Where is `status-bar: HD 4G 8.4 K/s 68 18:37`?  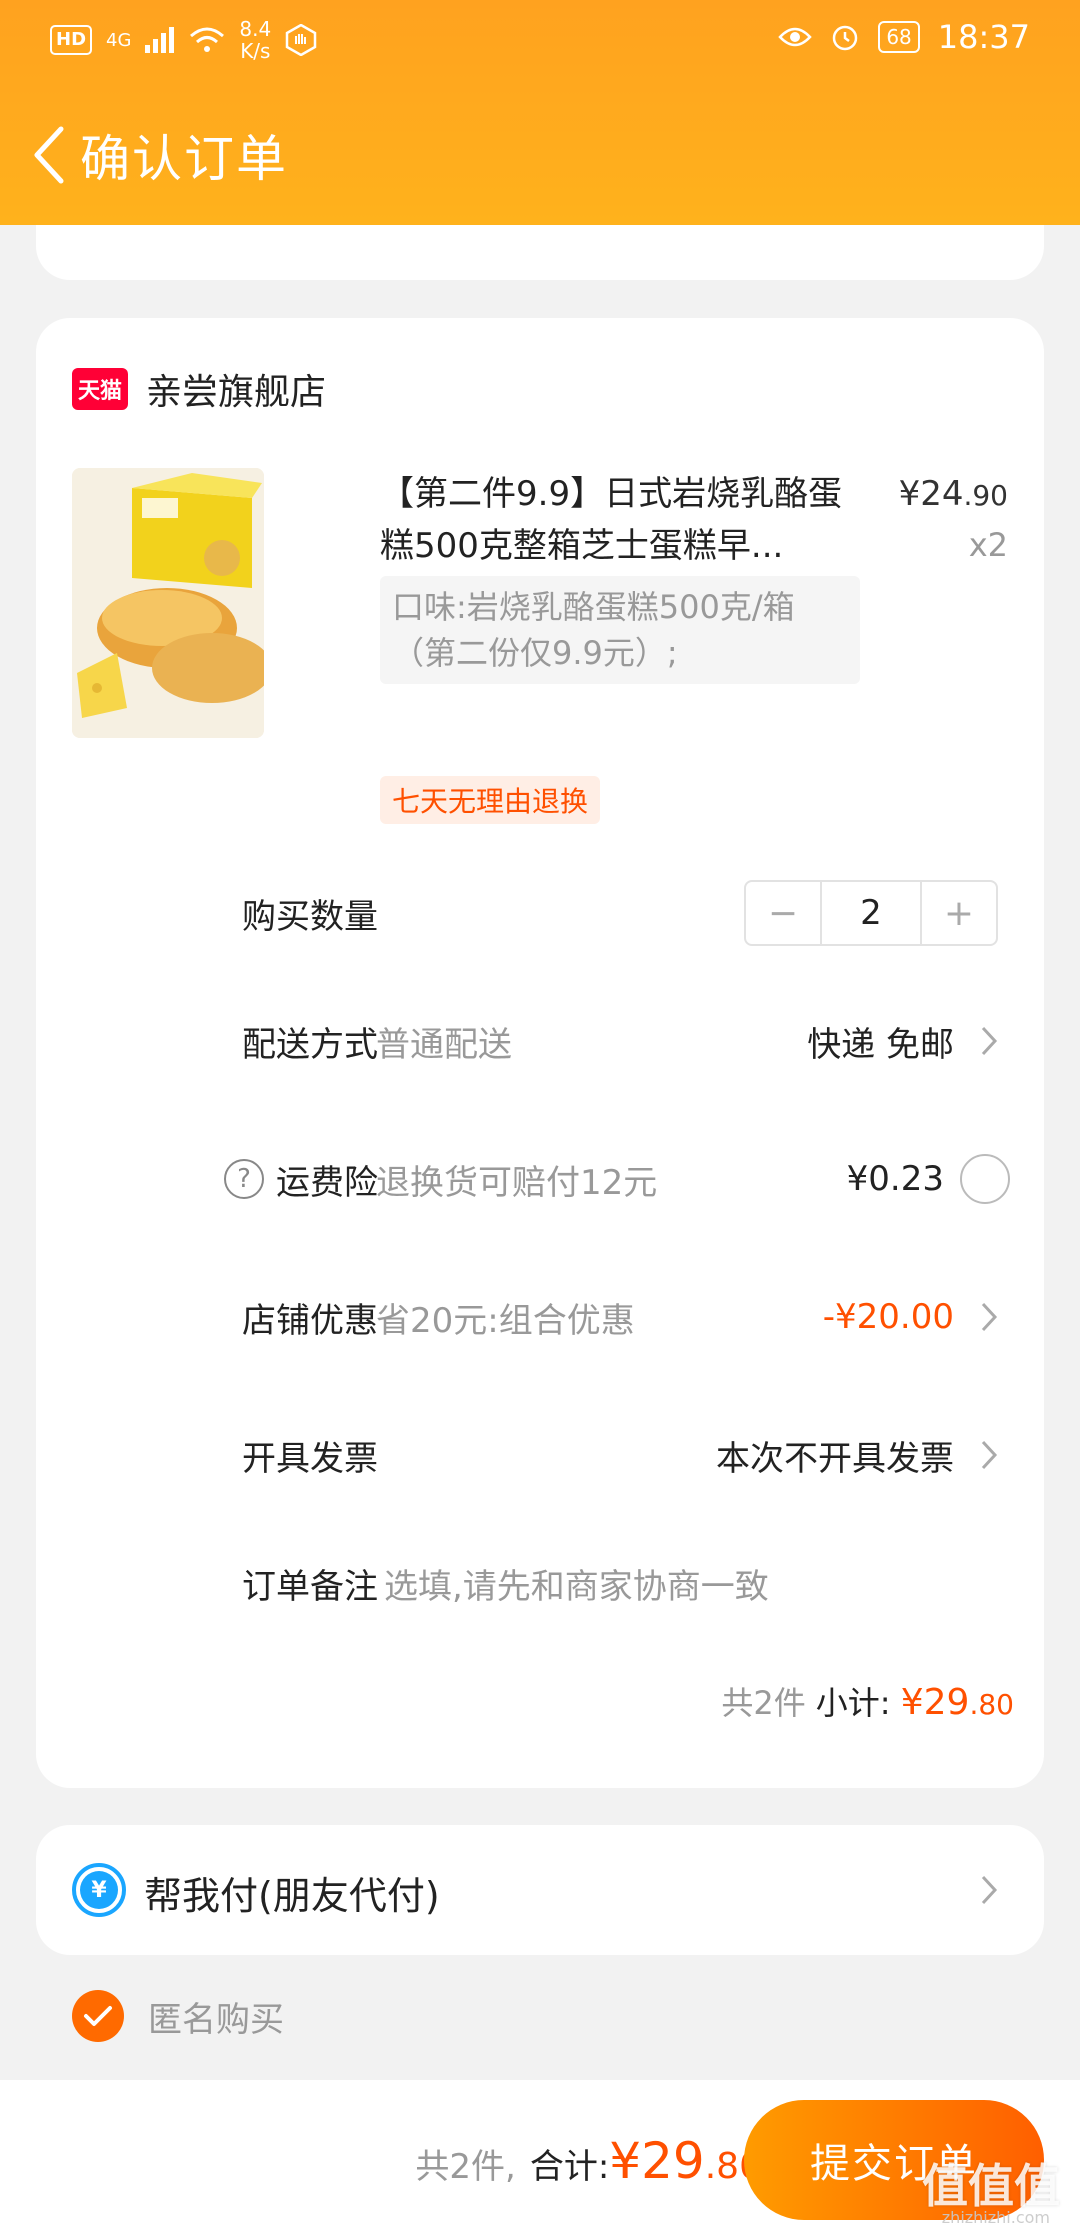
status-bar: HD 4G 8.4 K/s 68 18:37 is located at coordinates (540, 40).